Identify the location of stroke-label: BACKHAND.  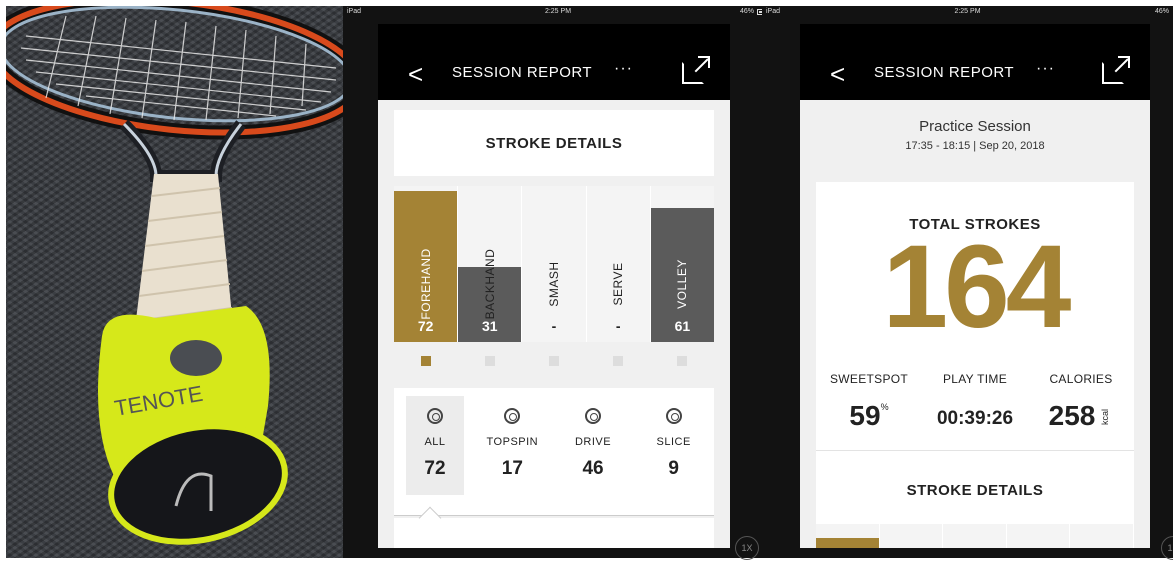
(489, 284).